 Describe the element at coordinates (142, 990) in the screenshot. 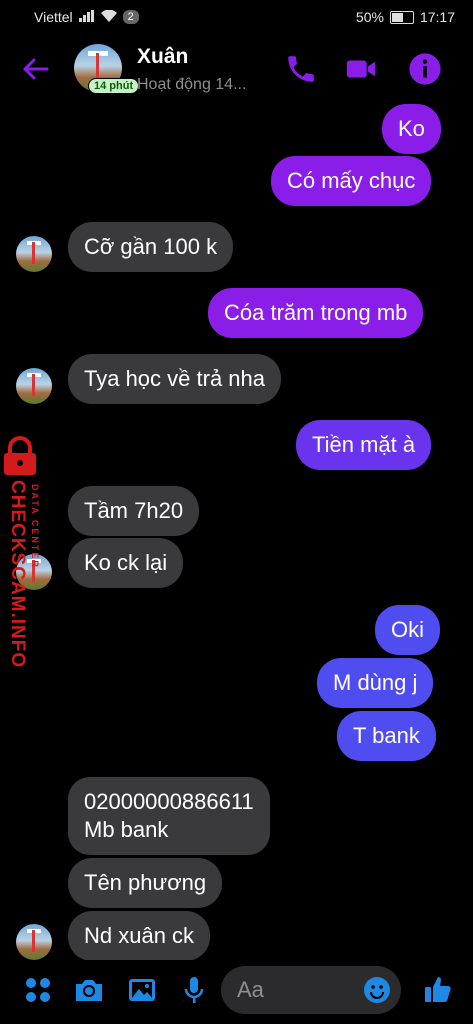

I see `gallery-icon` at that location.